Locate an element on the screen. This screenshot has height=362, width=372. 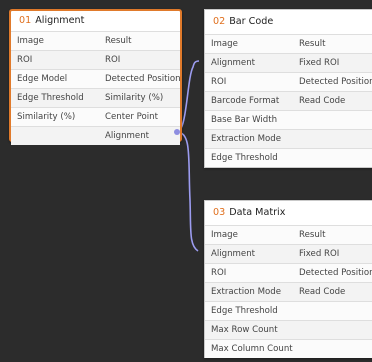
output-port-alignment-dot is located at coordinates (177, 132).